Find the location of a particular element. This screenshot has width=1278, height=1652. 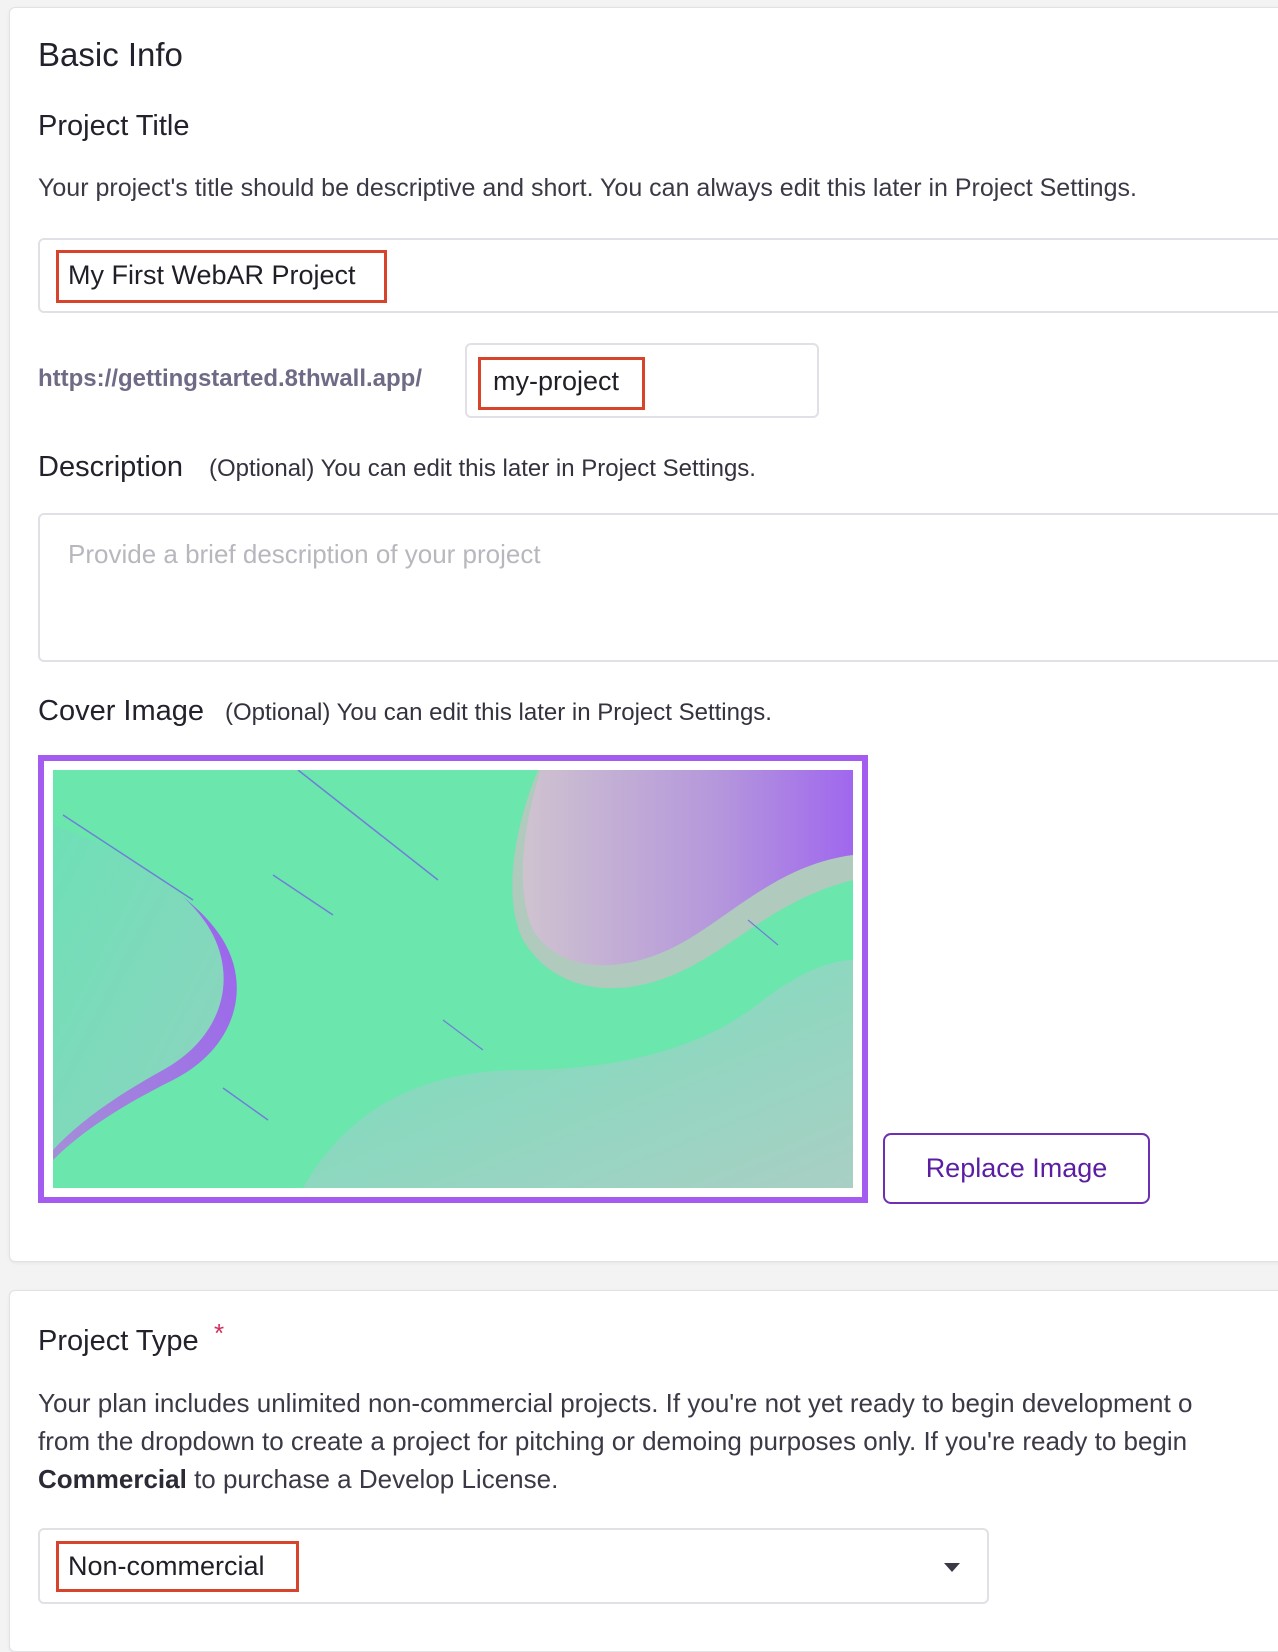

caret-down-icon is located at coordinates (952, 1567).